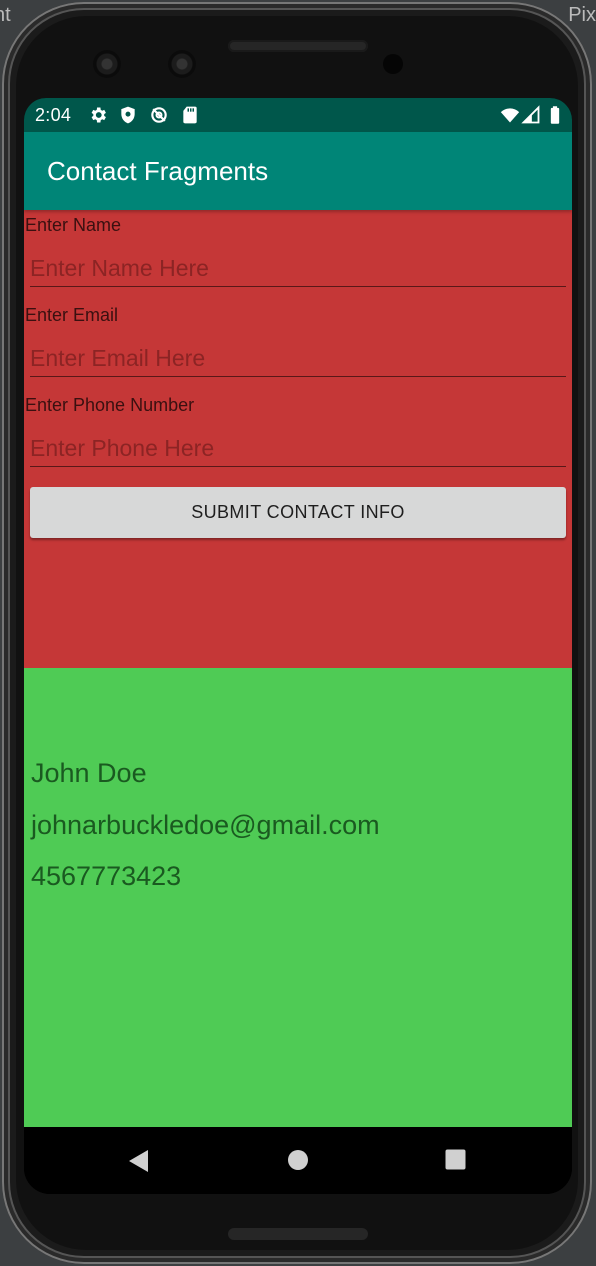  What do you see at coordinates (98, 115) in the screenshot?
I see `settings-icon` at bounding box center [98, 115].